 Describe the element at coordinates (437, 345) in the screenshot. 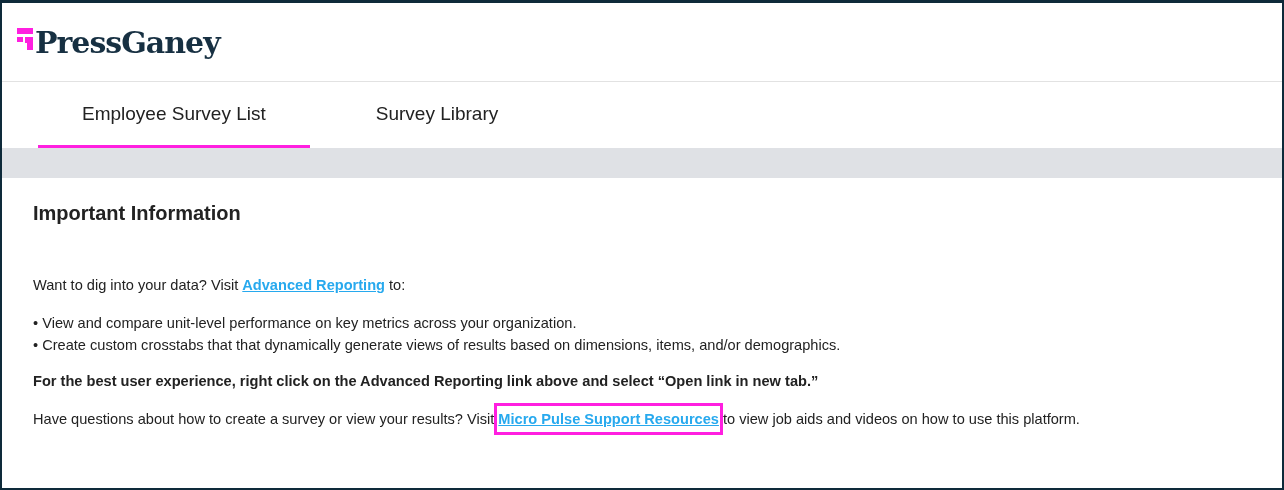

I see `bullet-item: • Create custom crosstabs that that dynamically generate views of results based on dimensions, items, and/or demographics.` at that location.